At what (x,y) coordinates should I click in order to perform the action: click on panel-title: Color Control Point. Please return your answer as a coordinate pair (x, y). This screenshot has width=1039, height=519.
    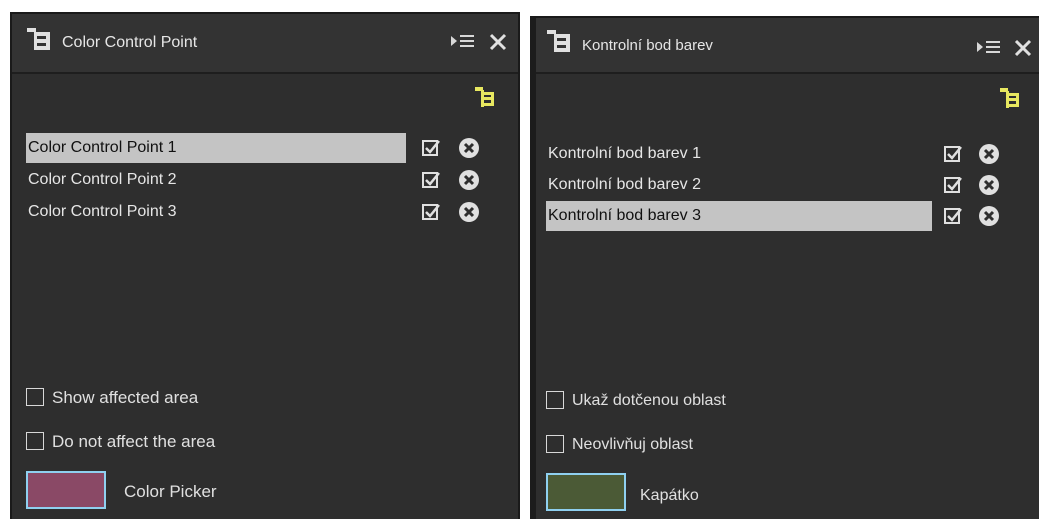
    Looking at the image, I should click on (130, 42).